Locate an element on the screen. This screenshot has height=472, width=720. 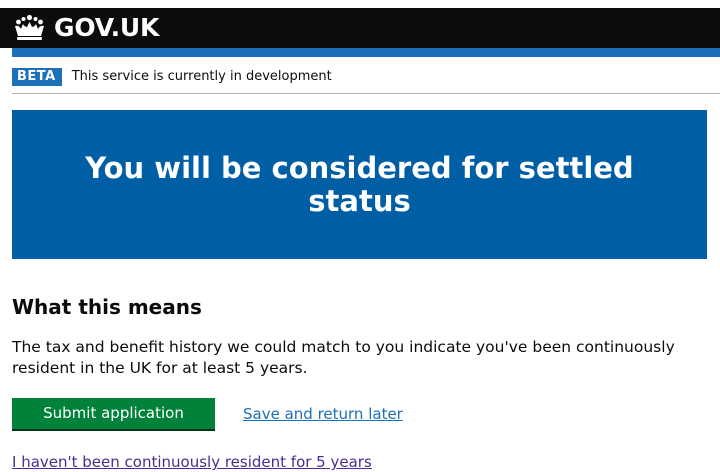
phase-banner-text: This service is currently in development is located at coordinates (201, 76).